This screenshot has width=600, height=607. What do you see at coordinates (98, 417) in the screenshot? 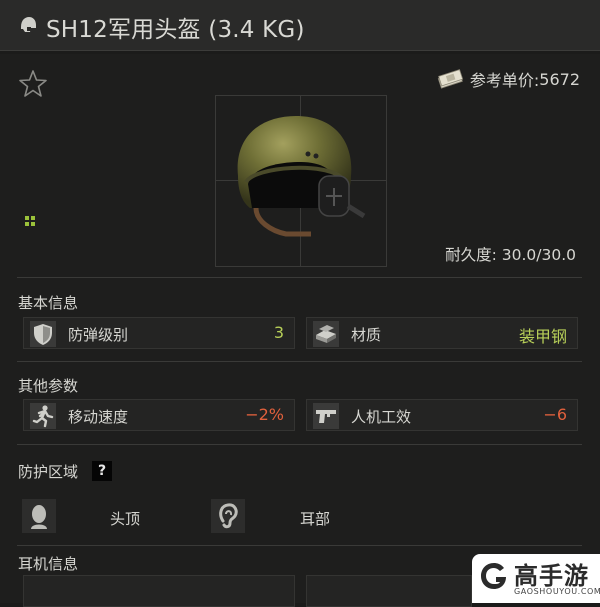
I see `stat-label: 移动速度` at bounding box center [98, 417].